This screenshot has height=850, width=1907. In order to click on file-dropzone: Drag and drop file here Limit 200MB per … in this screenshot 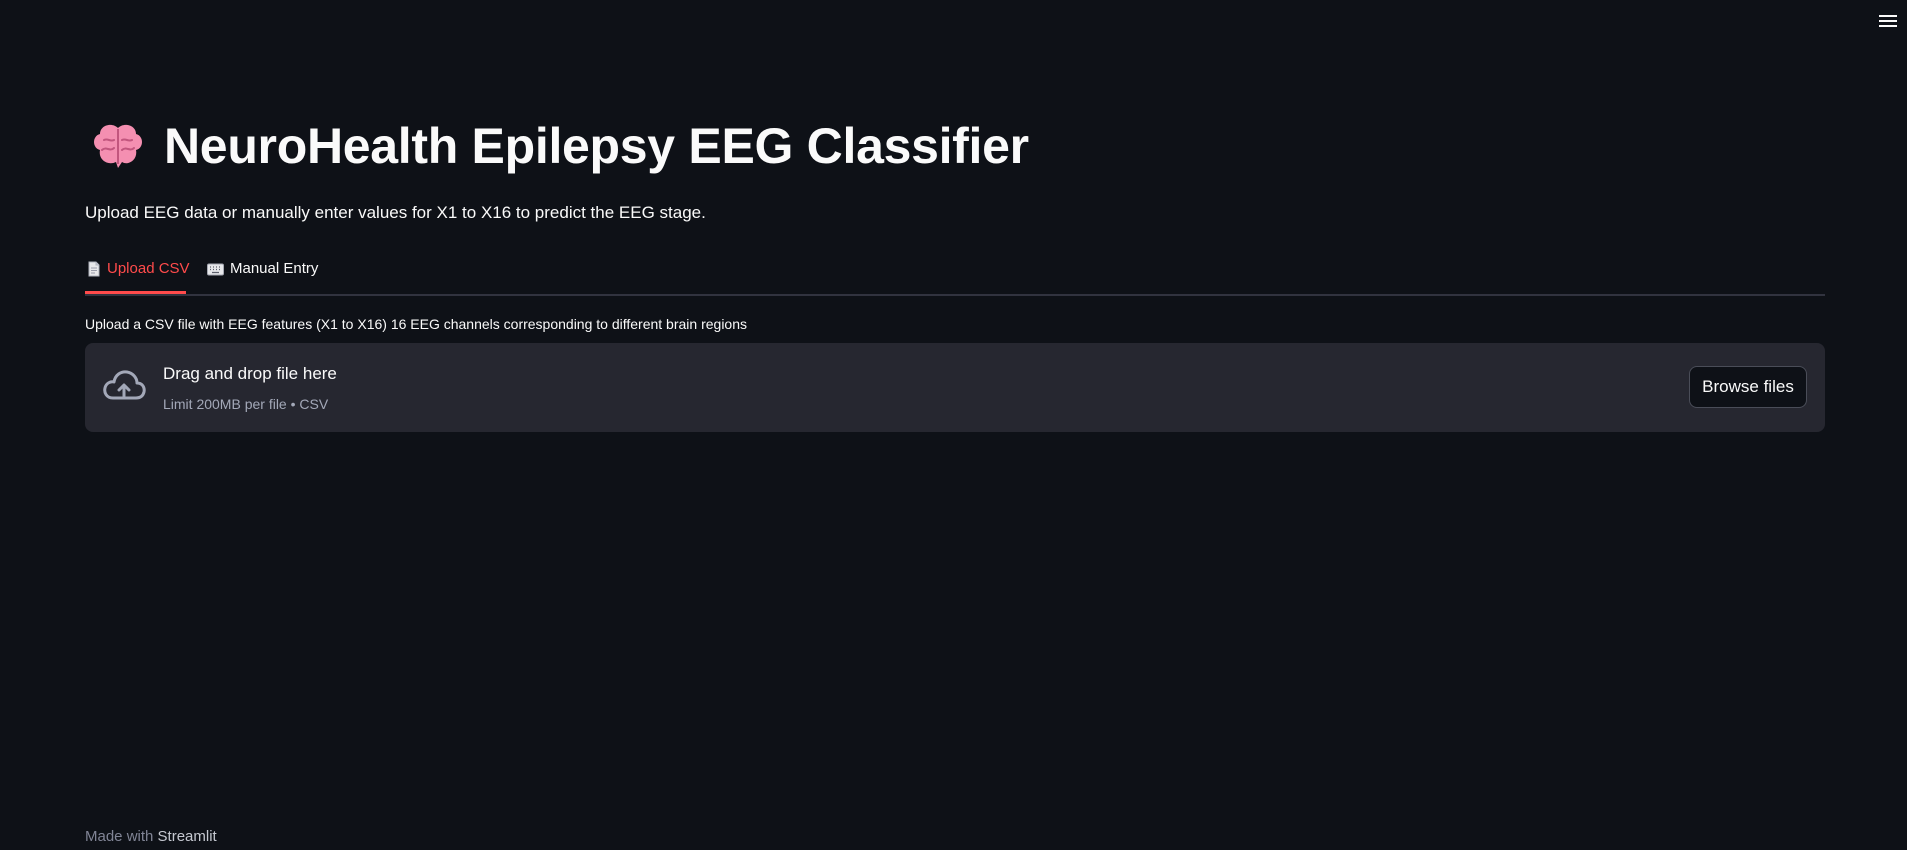, I will do `click(955, 387)`.